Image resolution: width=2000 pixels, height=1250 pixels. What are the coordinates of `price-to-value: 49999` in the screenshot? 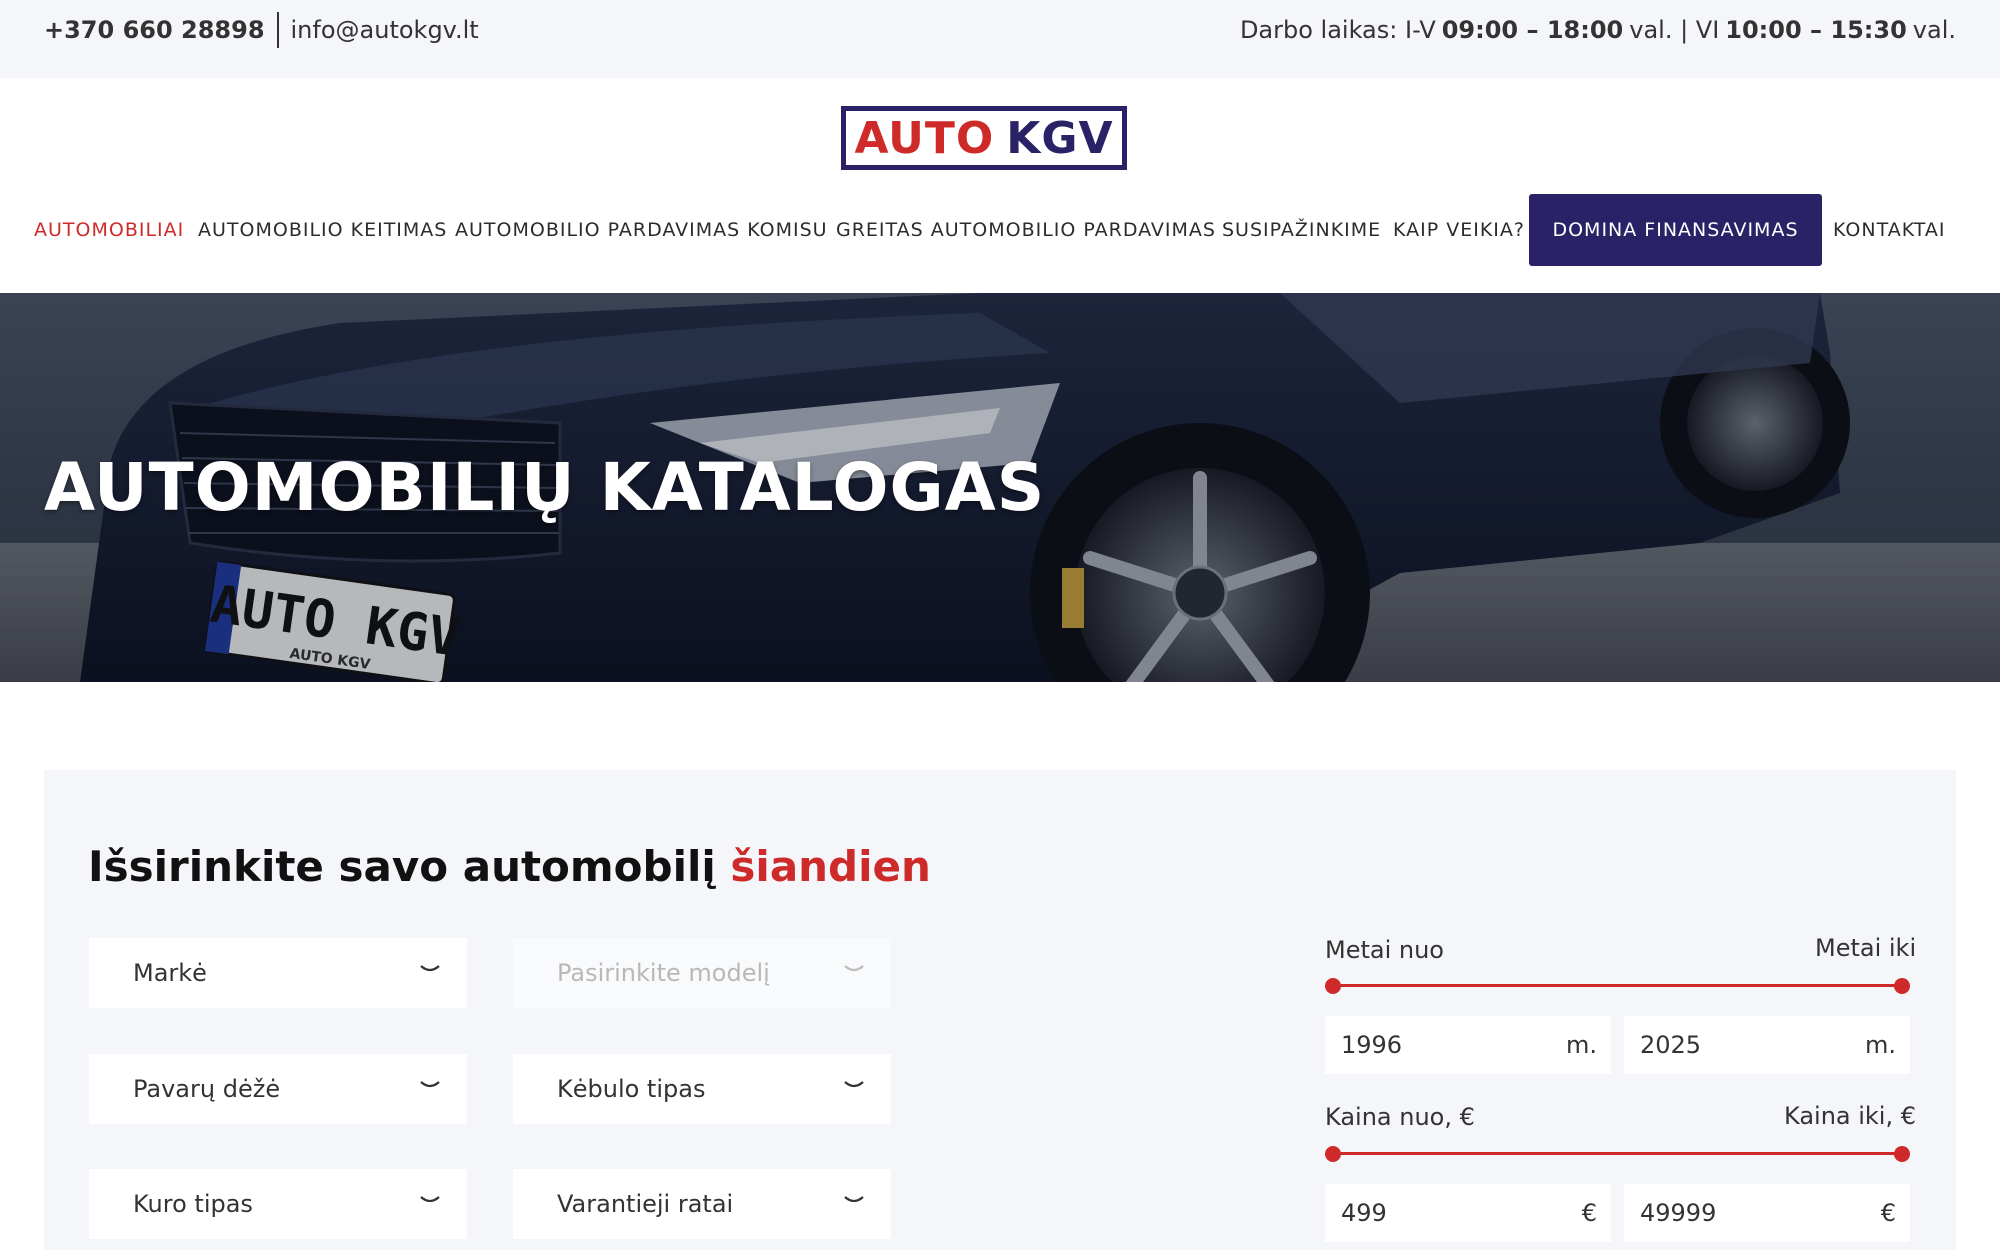 It's located at (1678, 1213).